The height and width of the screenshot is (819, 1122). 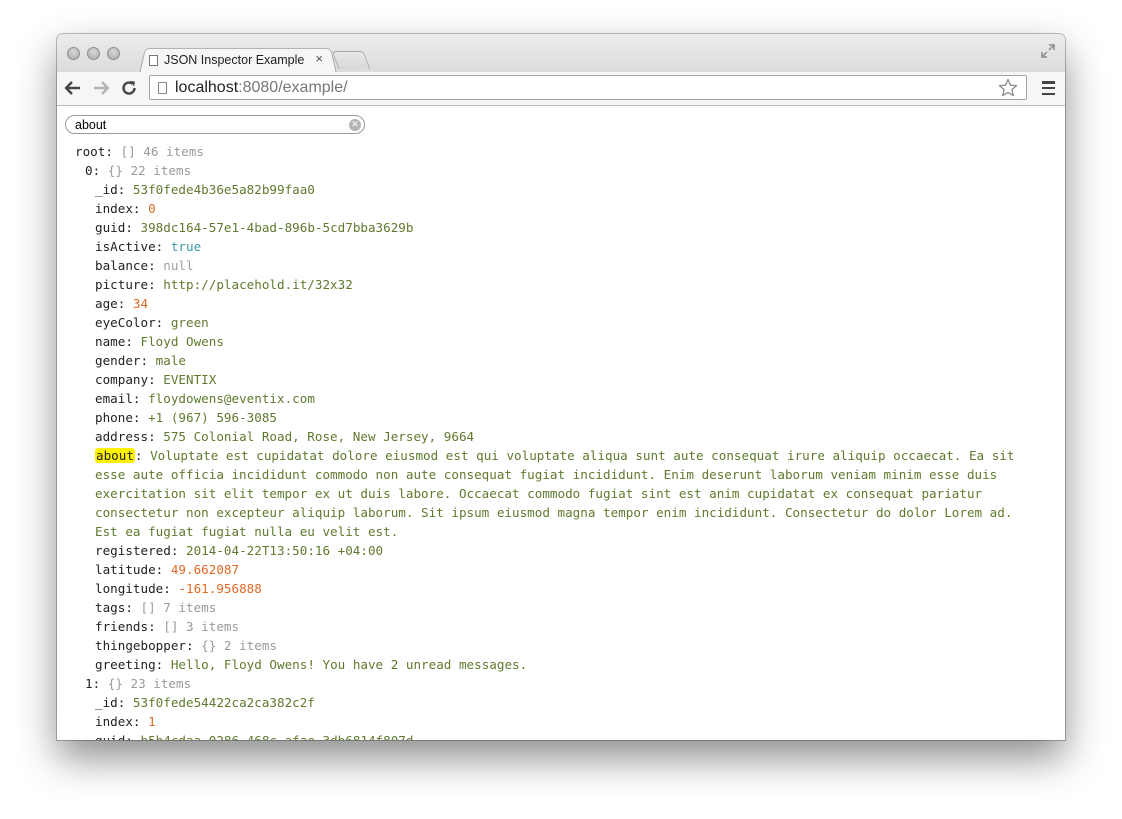 What do you see at coordinates (1048, 51) in the screenshot?
I see `fullscreen-icon` at bounding box center [1048, 51].